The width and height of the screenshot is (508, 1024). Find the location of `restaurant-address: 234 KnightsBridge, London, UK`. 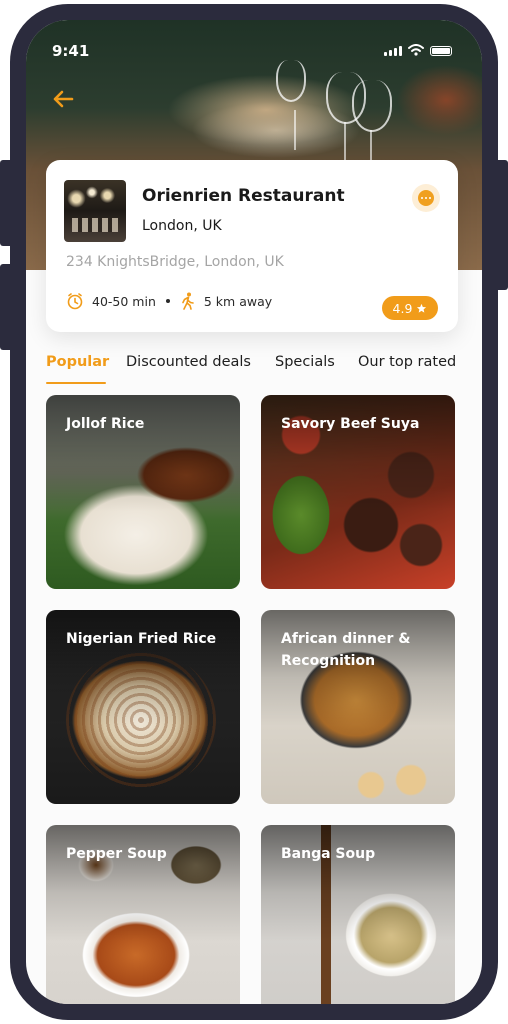

restaurant-address: 234 KnightsBridge, London, UK is located at coordinates (175, 262).